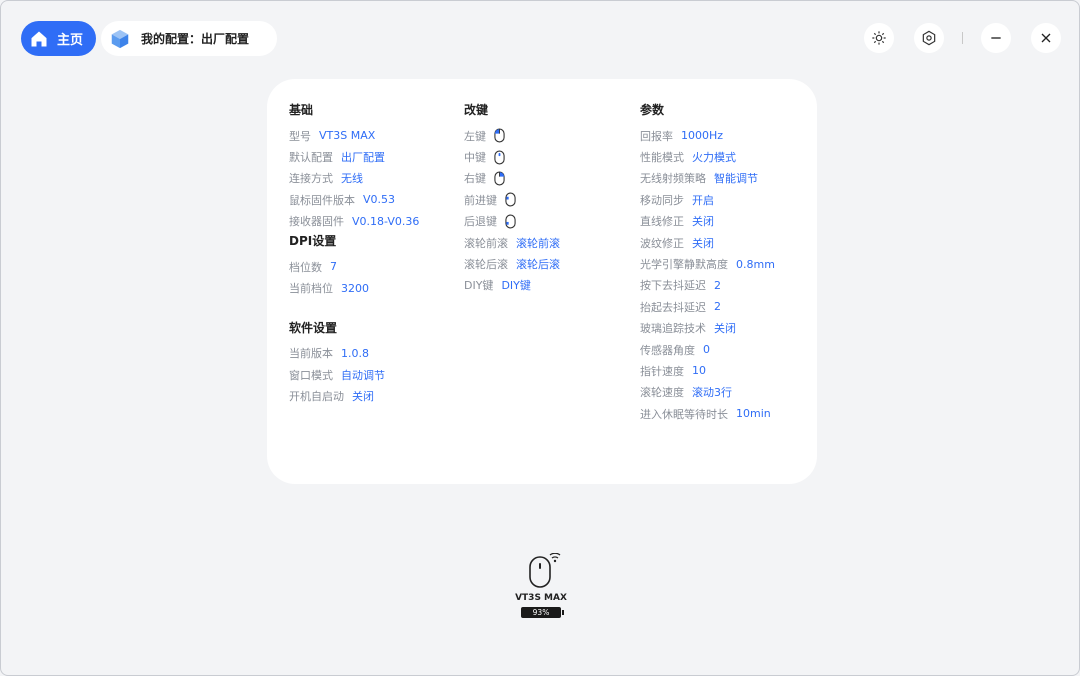 This screenshot has height=676, width=1080. Describe the element at coordinates (120, 38) in the screenshot. I see `cube-icon` at that location.